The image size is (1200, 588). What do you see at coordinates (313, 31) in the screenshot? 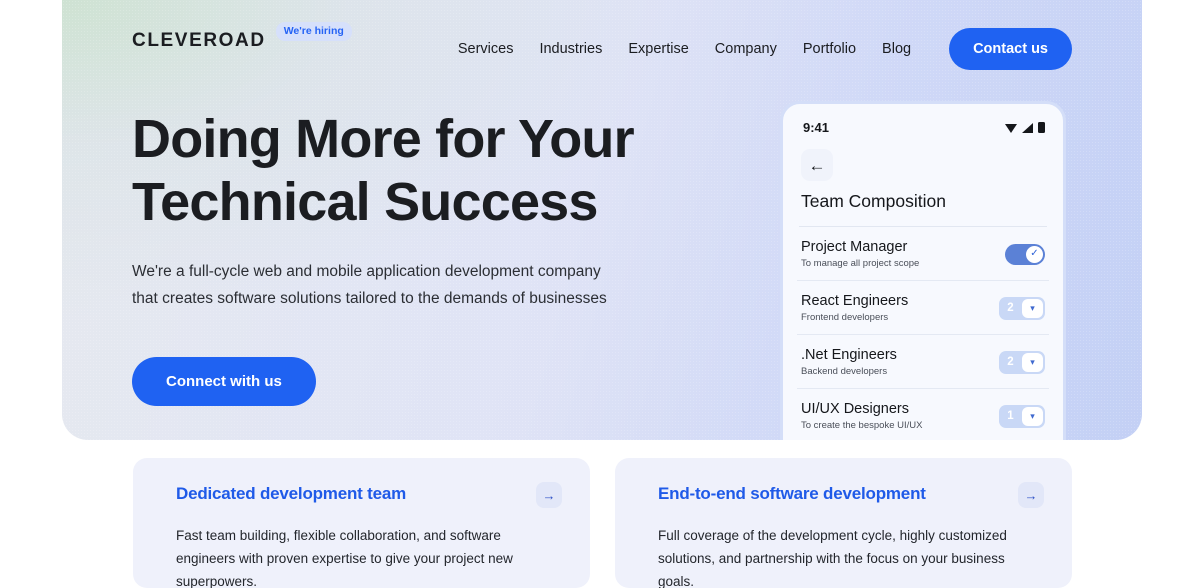
I see `hiring-badge: We're hiring` at bounding box center [313, 31].